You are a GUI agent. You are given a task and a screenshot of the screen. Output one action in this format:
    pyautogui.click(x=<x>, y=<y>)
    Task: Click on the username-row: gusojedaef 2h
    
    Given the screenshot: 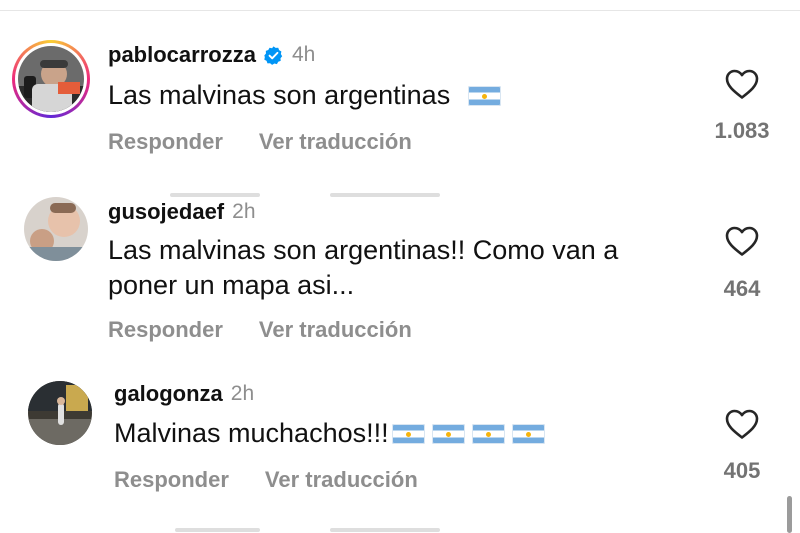 What is the action you would take?
    pyautogui.click(x=182, y=212)
    